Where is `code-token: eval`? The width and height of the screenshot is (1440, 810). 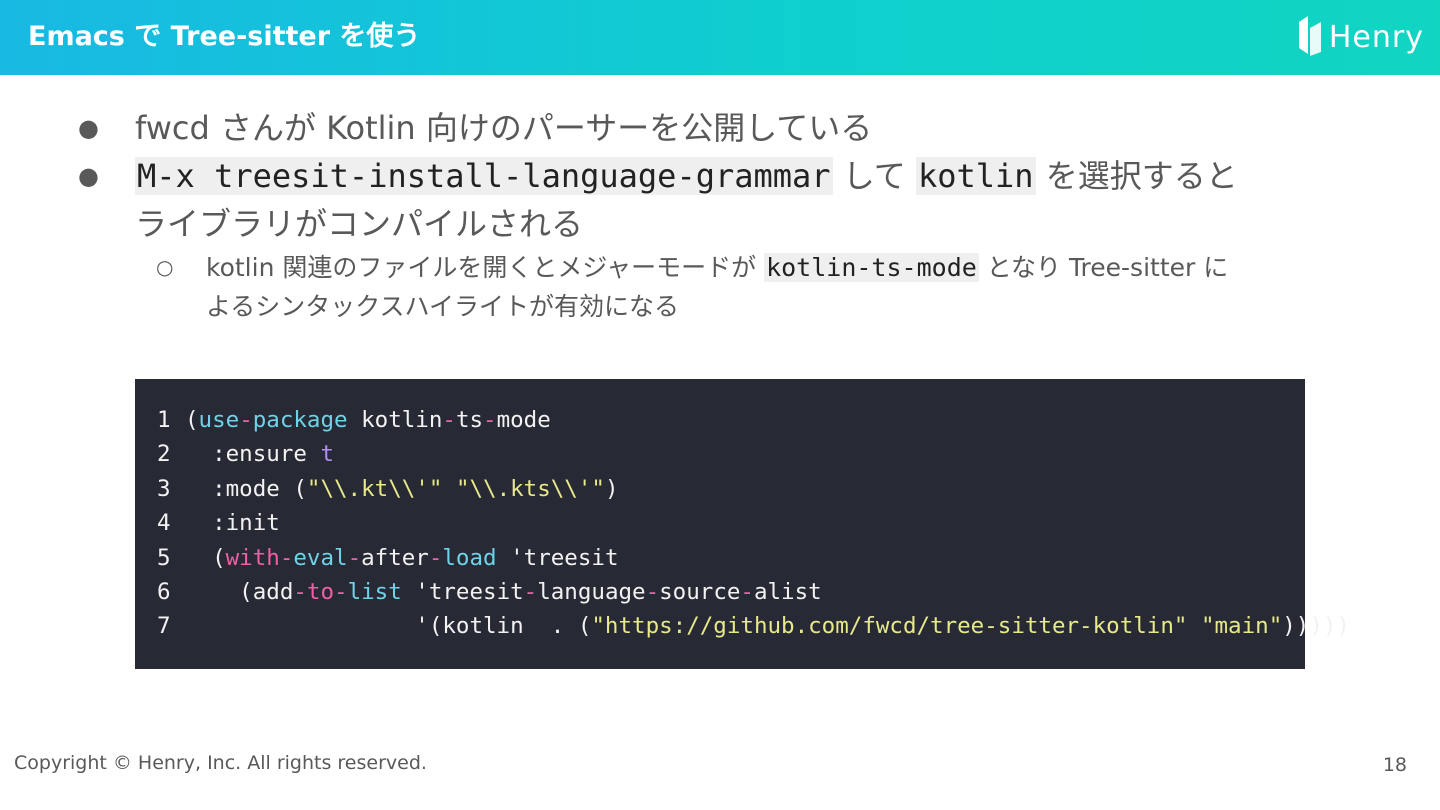
code-token: eval is located at coordinates (320, 557).